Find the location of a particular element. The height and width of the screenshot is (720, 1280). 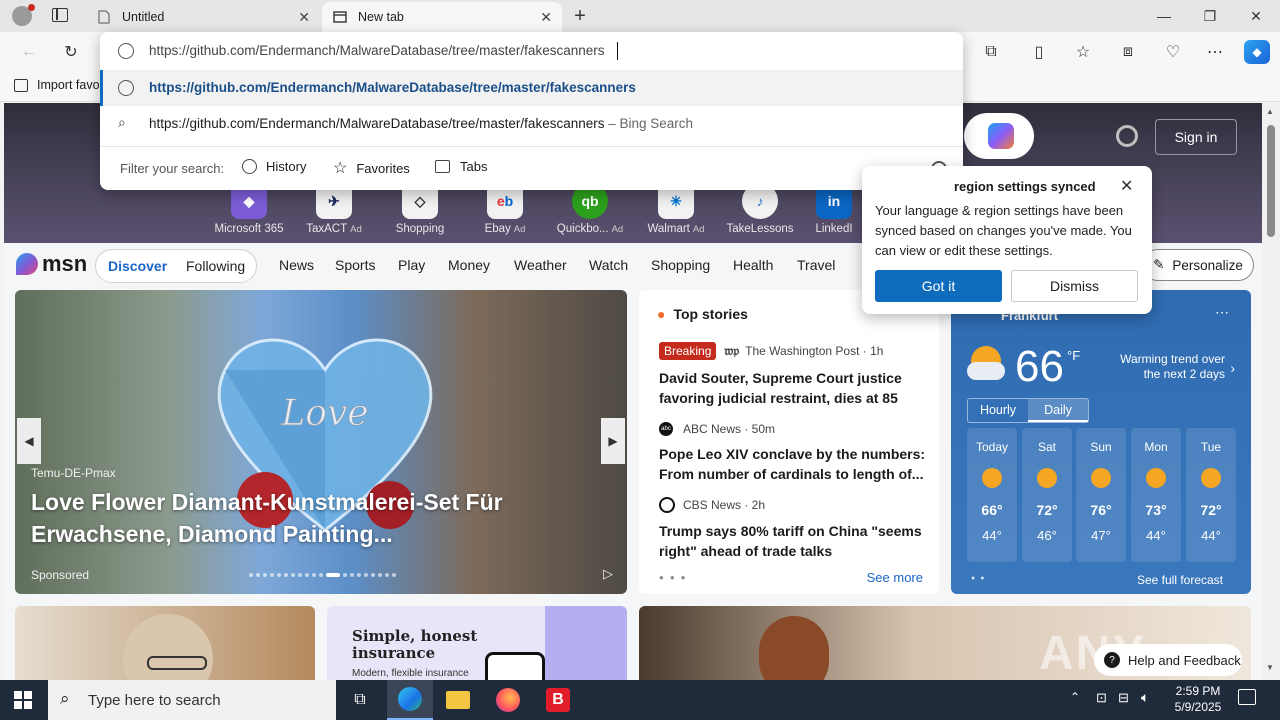

personalize-button: ✎ Personalize is located at coordinates (1198, 265).